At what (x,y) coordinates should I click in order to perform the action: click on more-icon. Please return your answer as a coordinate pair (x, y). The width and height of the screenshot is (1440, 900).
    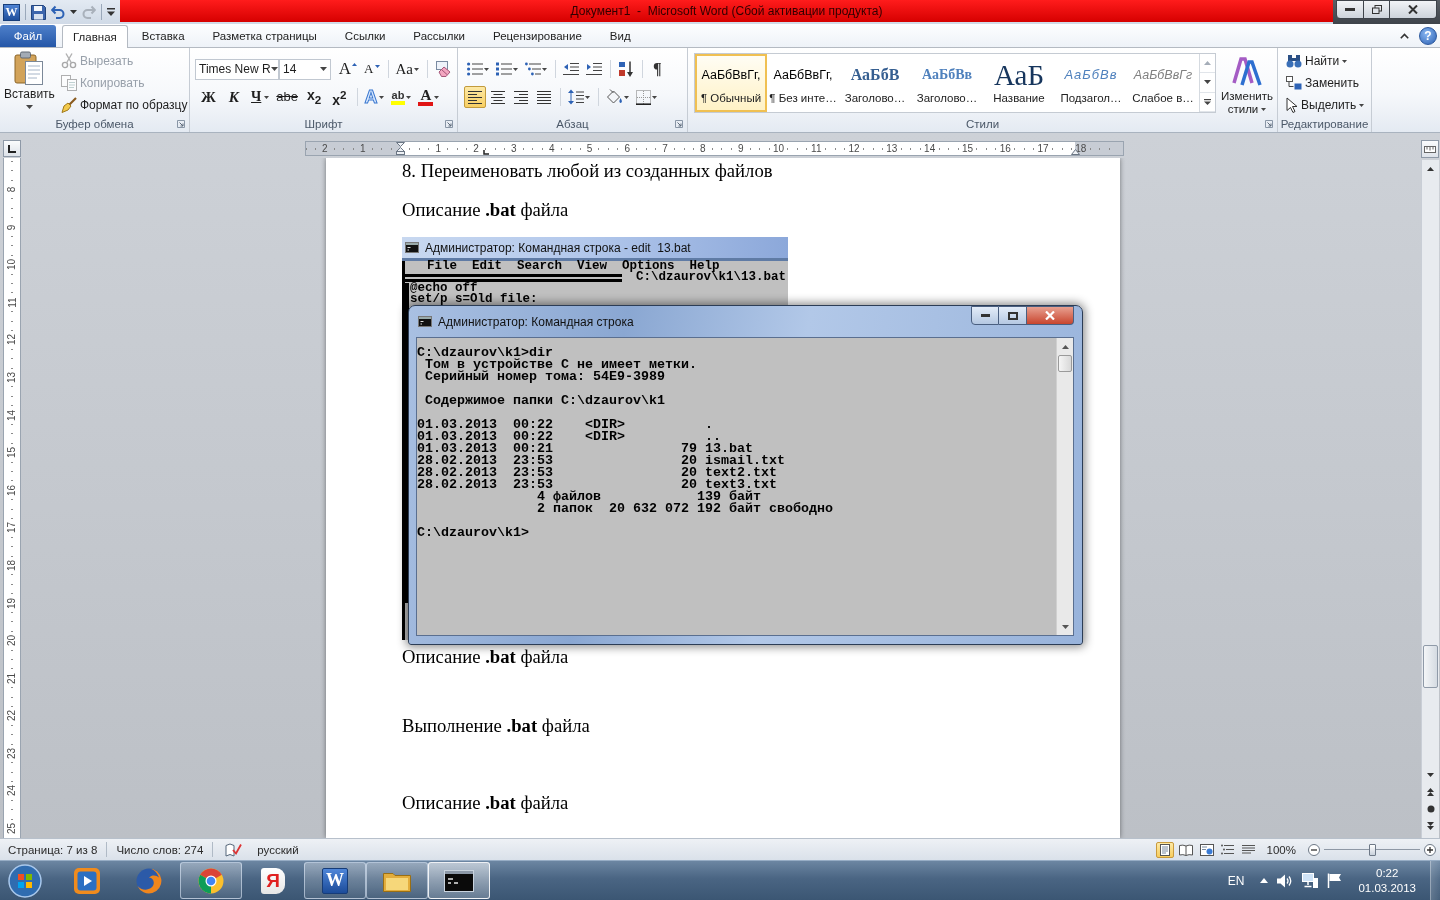
    Looking at the image, I should click on (1207, 101).